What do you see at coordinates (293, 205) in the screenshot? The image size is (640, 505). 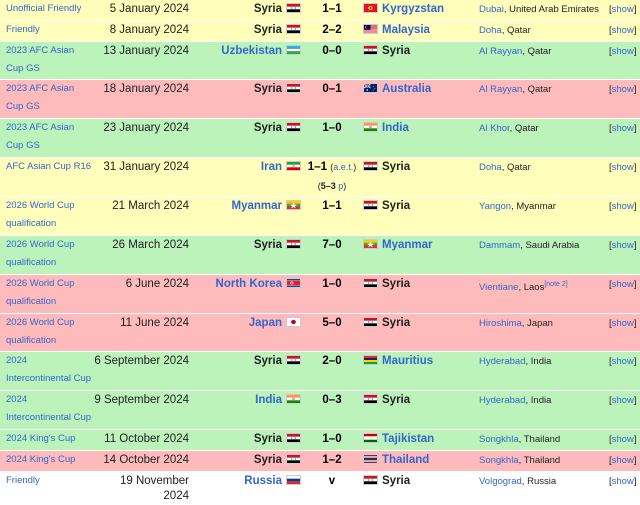 I see `myanmar-flag-icon` at bounding box center [293, 205].